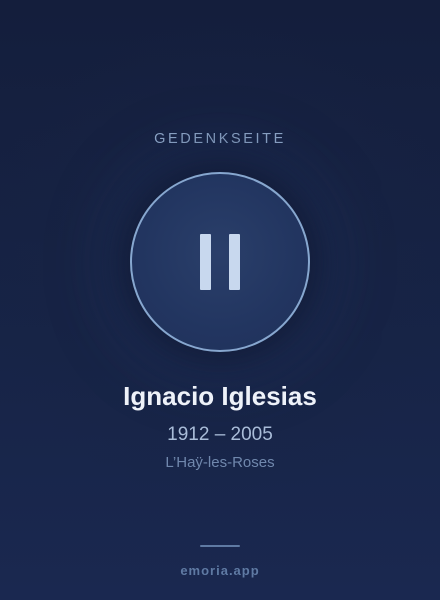 Image resolution: width=440 pixels, height=600 pixels. I want to click on person-name: Ignacio Iglesias, so click(220, 396).